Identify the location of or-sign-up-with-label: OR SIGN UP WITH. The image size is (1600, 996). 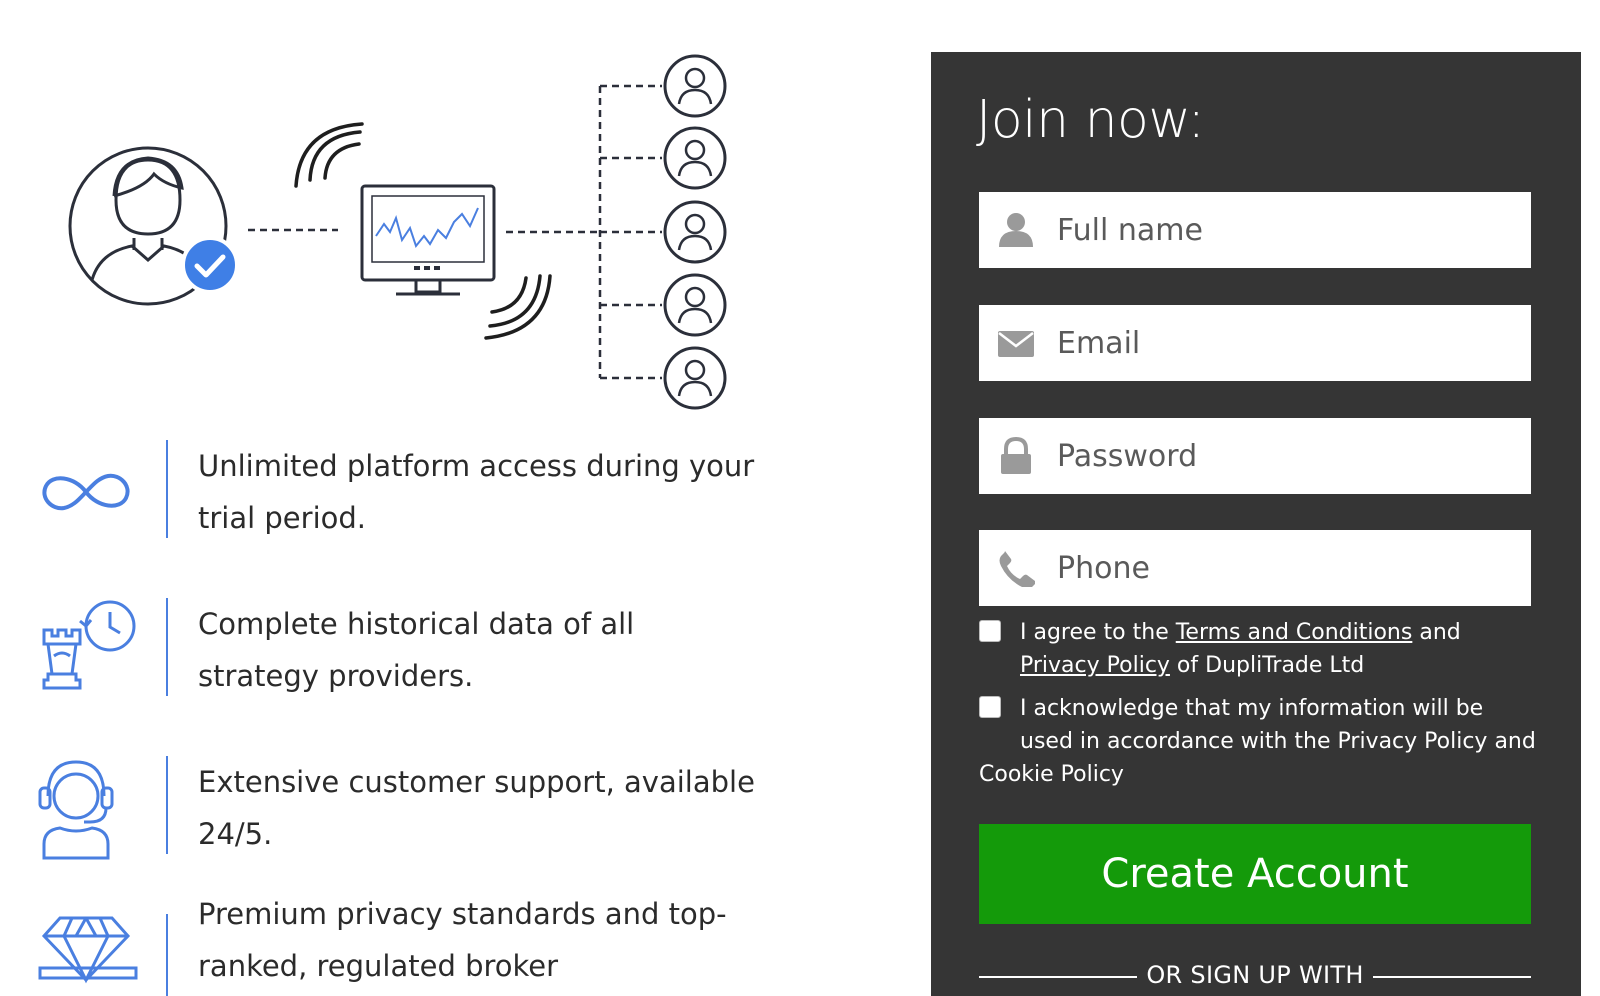
(1255, 975).